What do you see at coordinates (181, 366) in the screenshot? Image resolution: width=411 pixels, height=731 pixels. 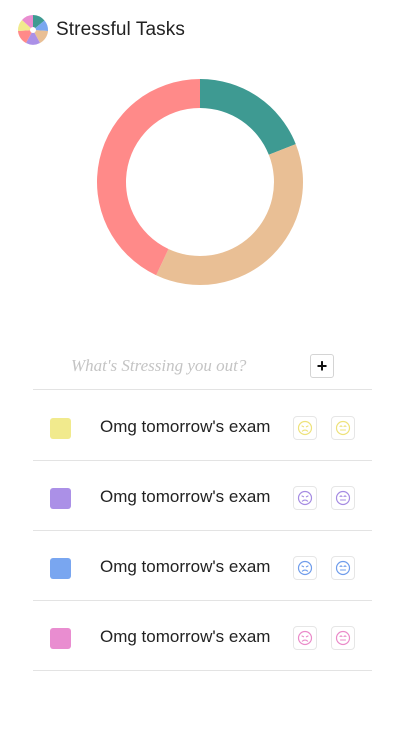 I see `task-input` at bounding box center [181, 366].